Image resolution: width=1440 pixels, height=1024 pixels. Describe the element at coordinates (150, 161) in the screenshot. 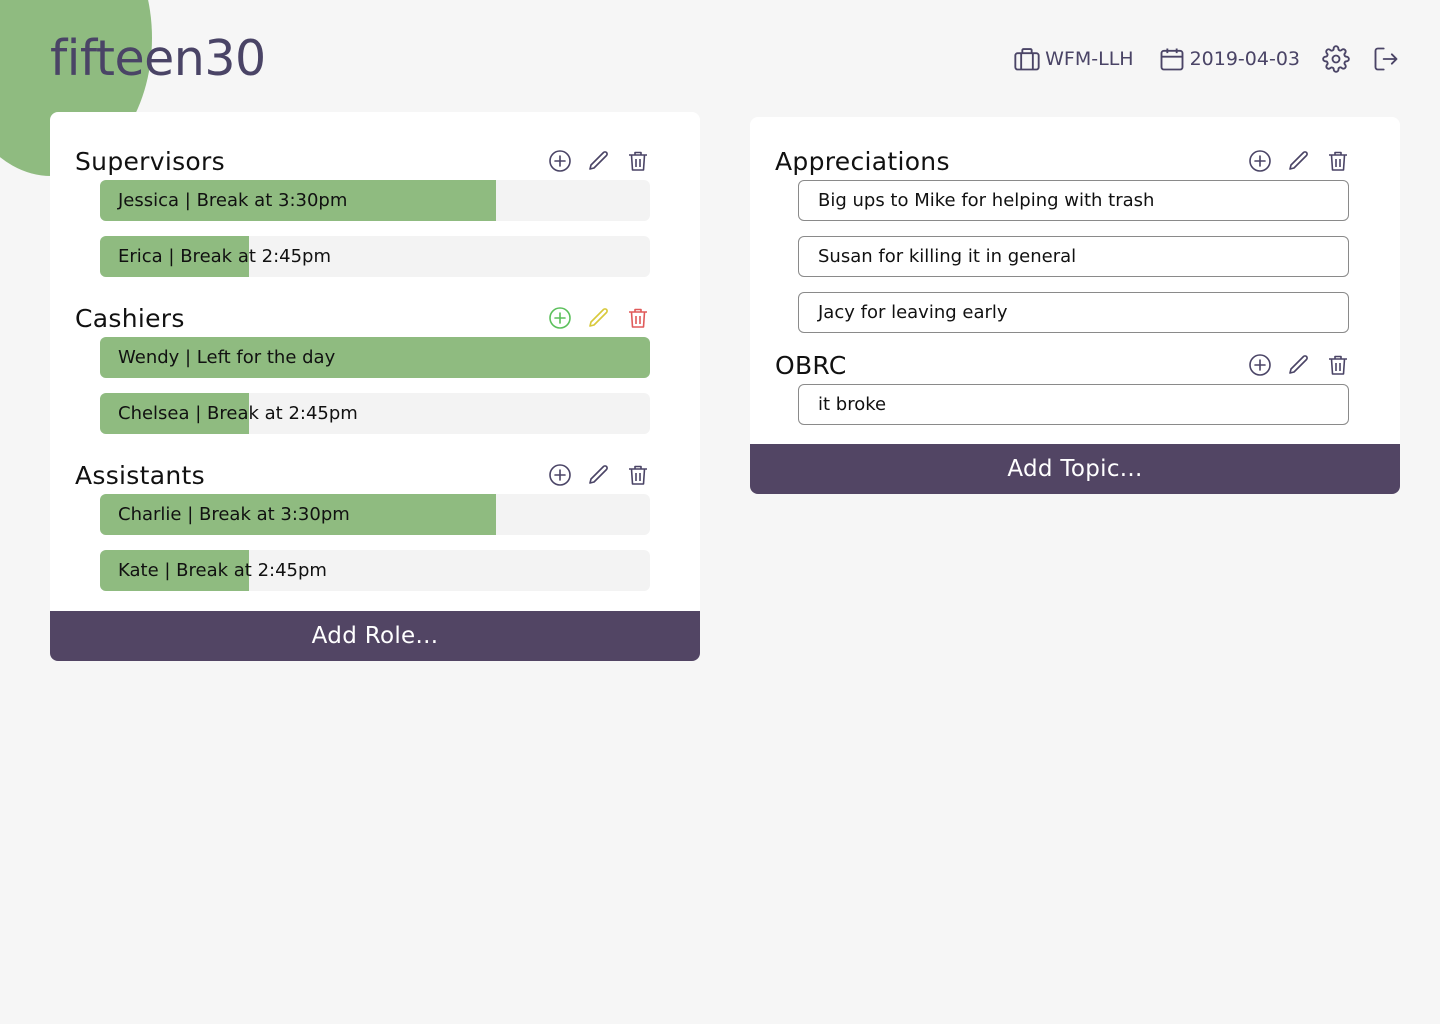

I see `role-title: Supervisors` at that location.